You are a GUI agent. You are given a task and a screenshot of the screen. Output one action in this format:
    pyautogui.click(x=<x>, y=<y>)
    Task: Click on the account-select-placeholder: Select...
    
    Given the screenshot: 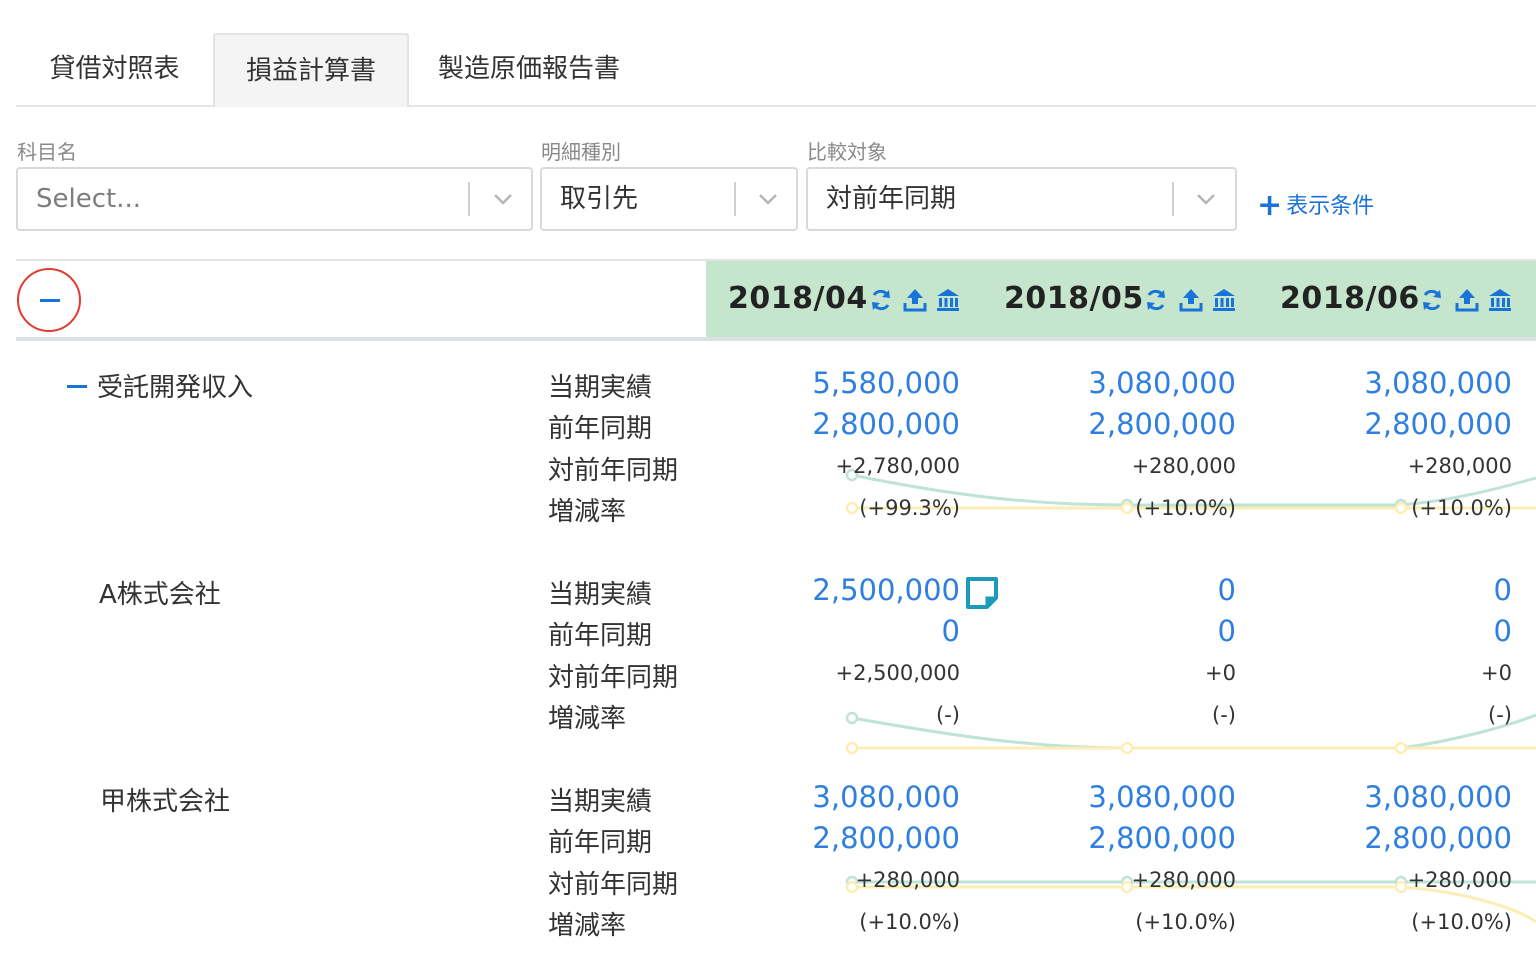 What is the action you would take?
    pyautogui.click(x=89, y=199)
    